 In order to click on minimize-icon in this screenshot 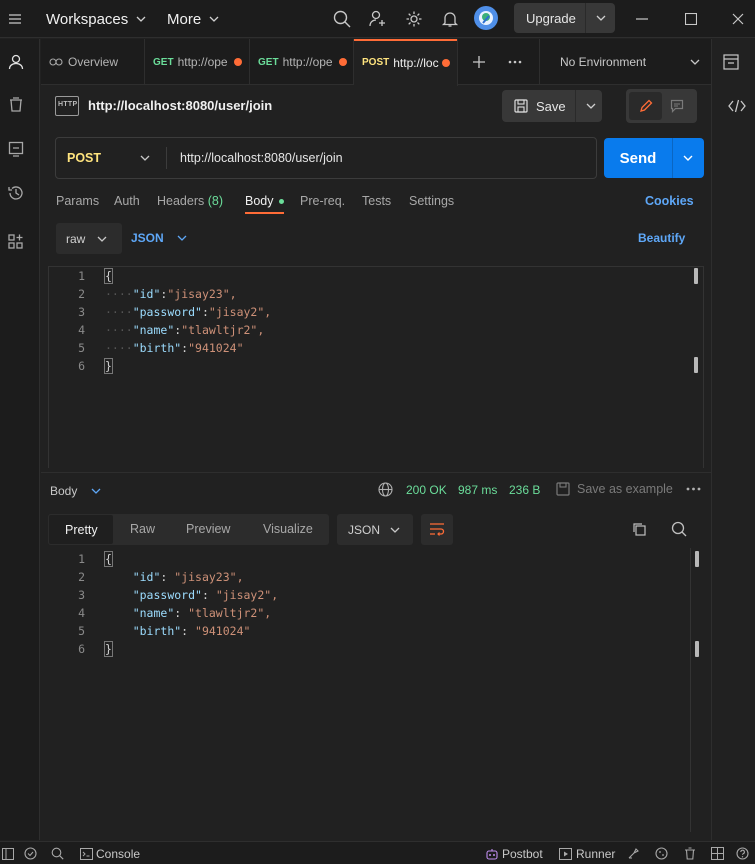, I will do `click(642, 19)`.